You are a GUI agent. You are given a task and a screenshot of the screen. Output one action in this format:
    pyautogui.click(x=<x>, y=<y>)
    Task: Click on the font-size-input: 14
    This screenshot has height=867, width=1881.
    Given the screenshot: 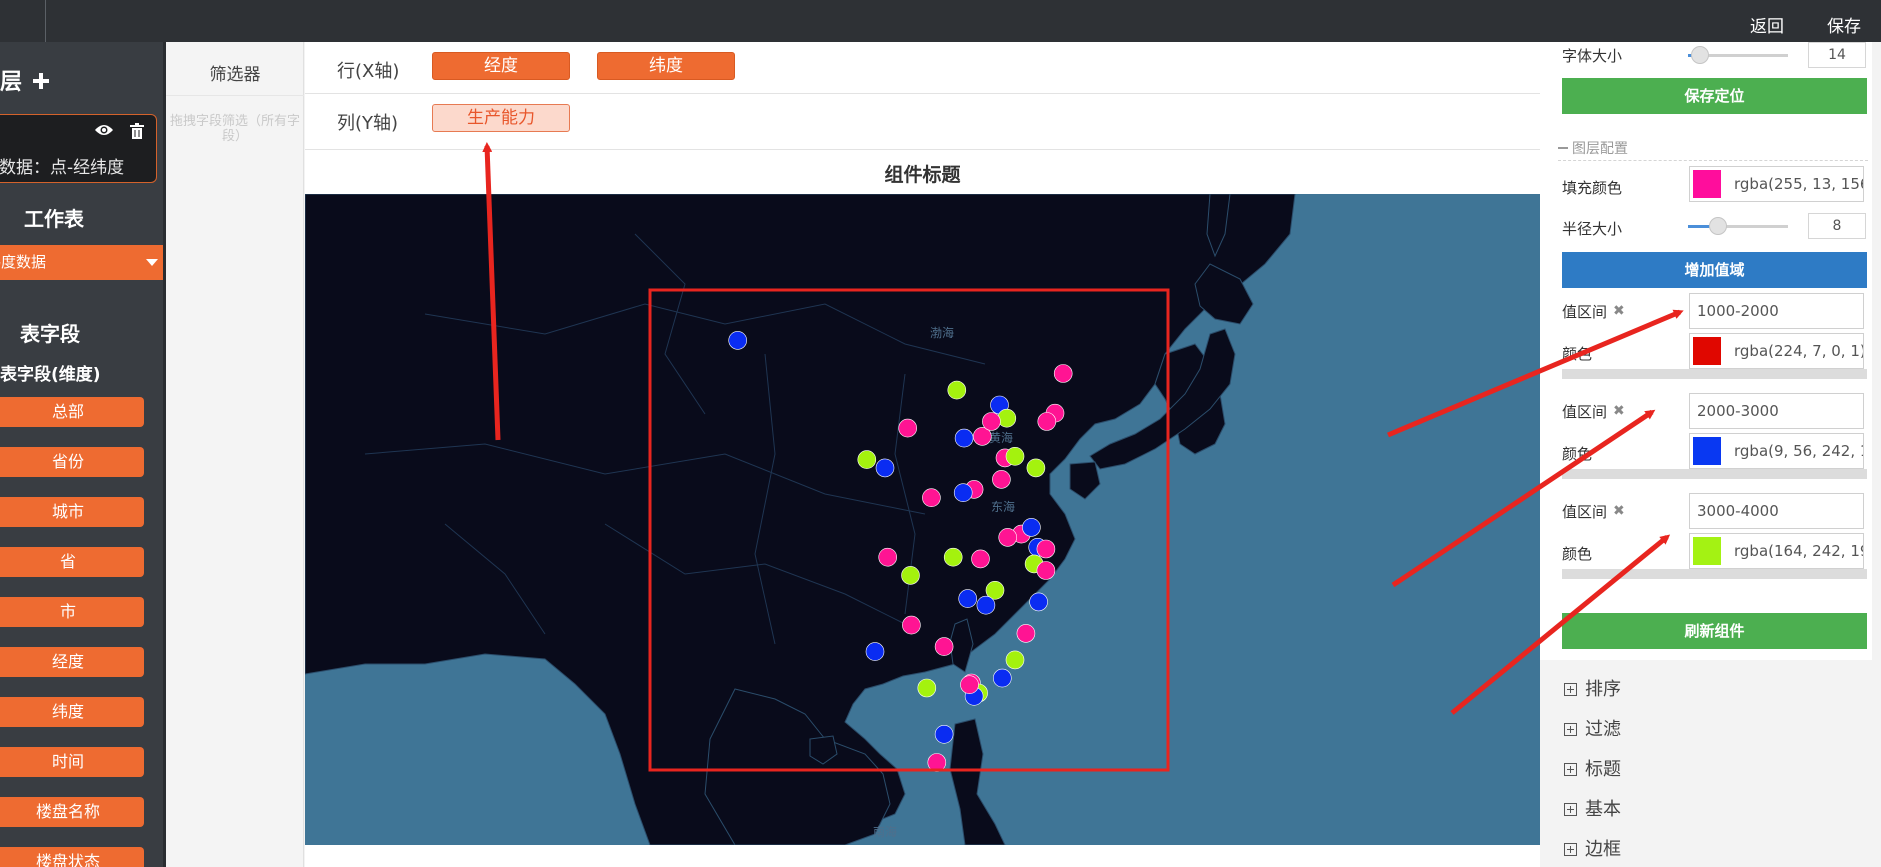 What is the action you would take?
    pyautogui.click(x=1837, y=55)
    